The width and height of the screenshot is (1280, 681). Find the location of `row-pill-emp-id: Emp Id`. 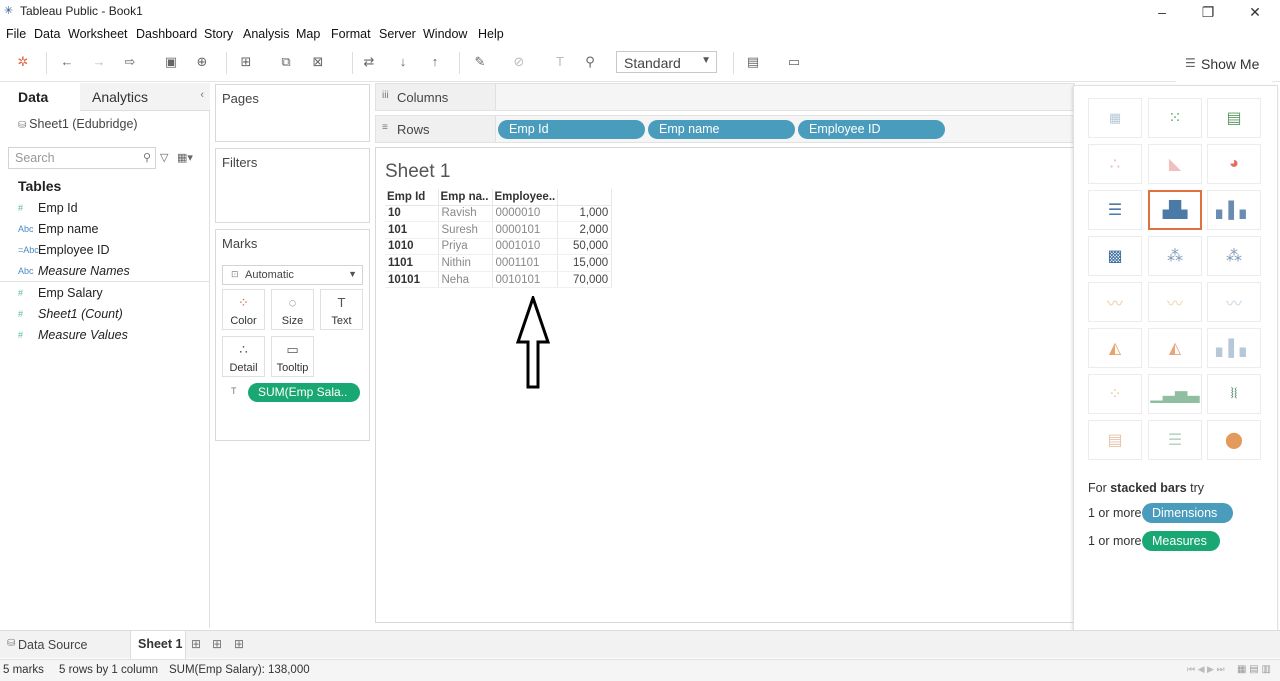

row-pill-emp-id: Emp Id is located at coordinates (571, 129).